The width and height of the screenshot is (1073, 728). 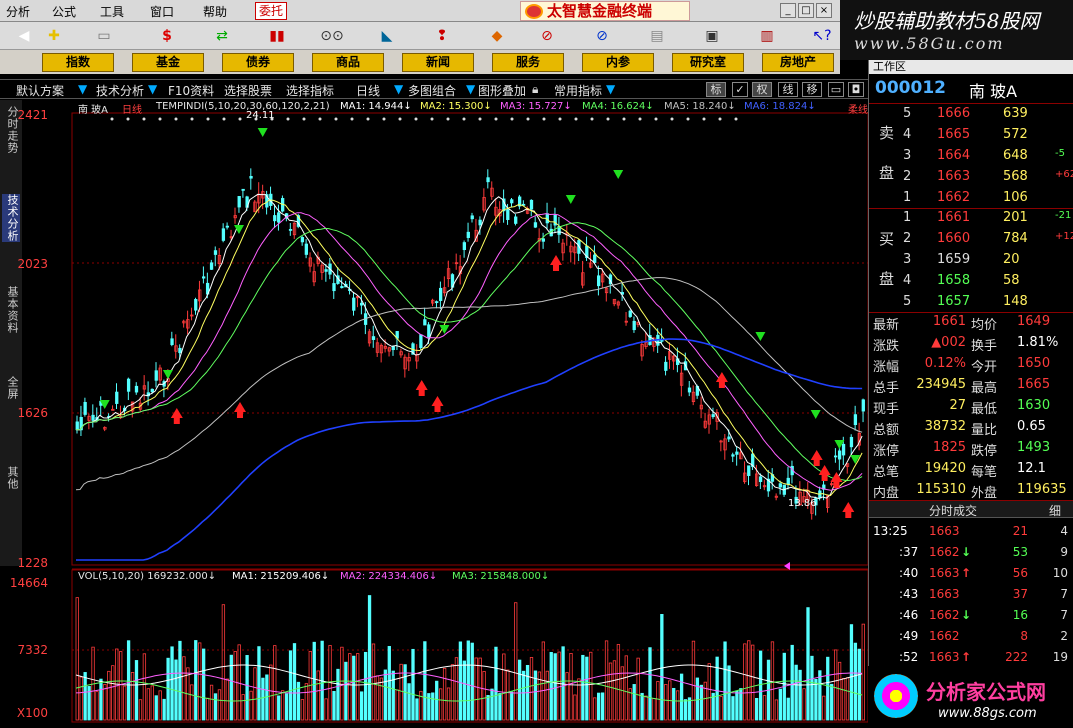 What do you see at coordinates (971, 427) in the screenshot?
I see `stat-row: 总额 38732 量比 0.65` at bounding box center [971, 427].